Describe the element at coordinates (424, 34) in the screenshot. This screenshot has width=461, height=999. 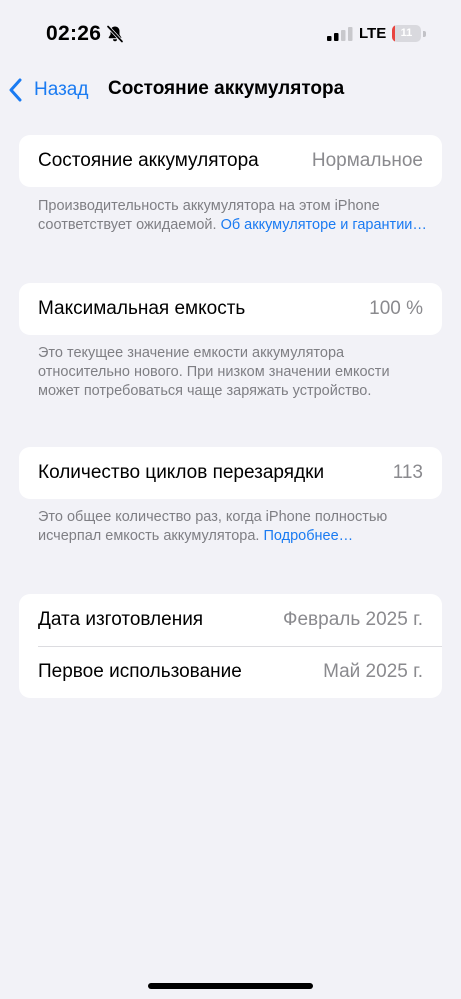
I see `battery-tip` at that location.